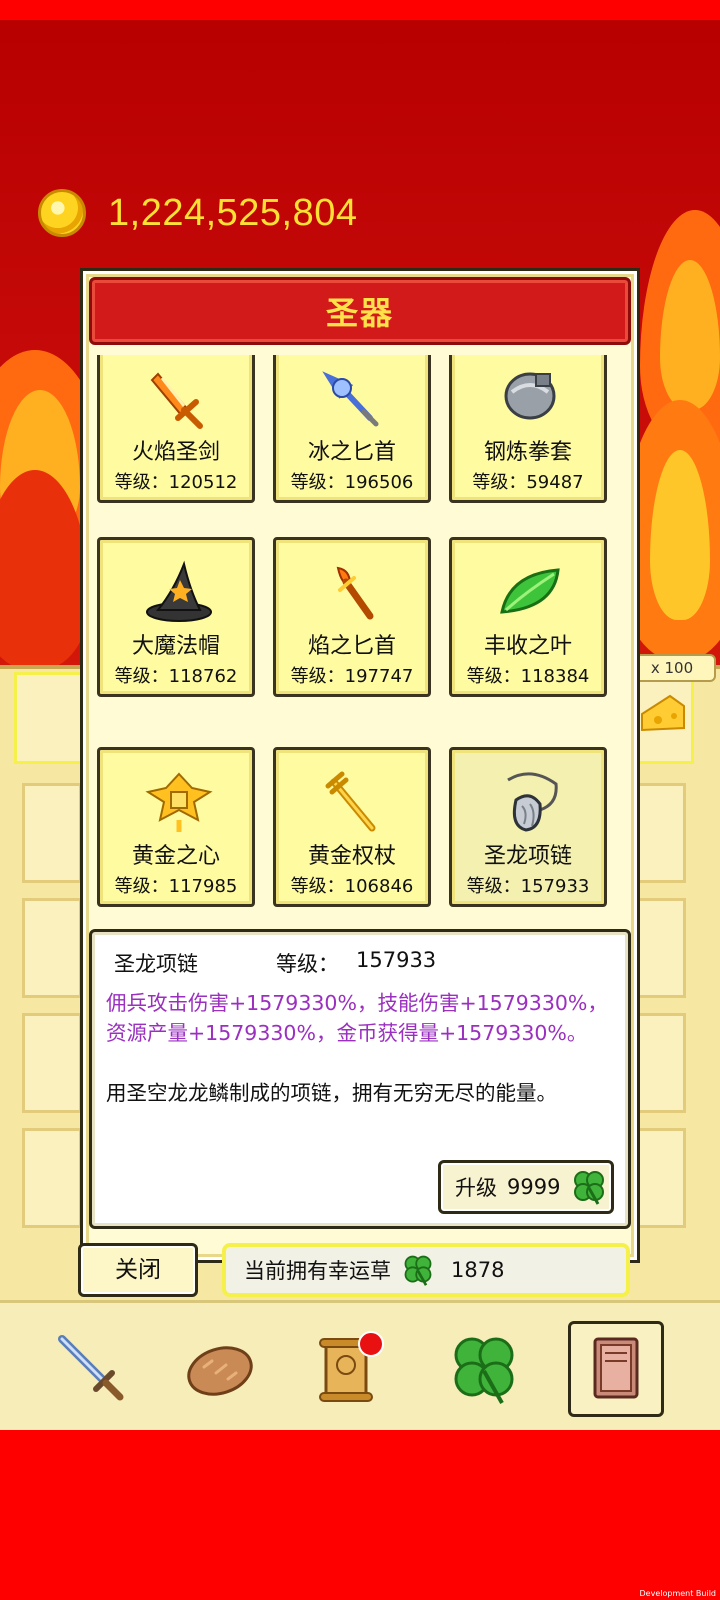 This screenshot has height=1600, width=720. I want to click on wizard-hat-icon, so click(179, 591).